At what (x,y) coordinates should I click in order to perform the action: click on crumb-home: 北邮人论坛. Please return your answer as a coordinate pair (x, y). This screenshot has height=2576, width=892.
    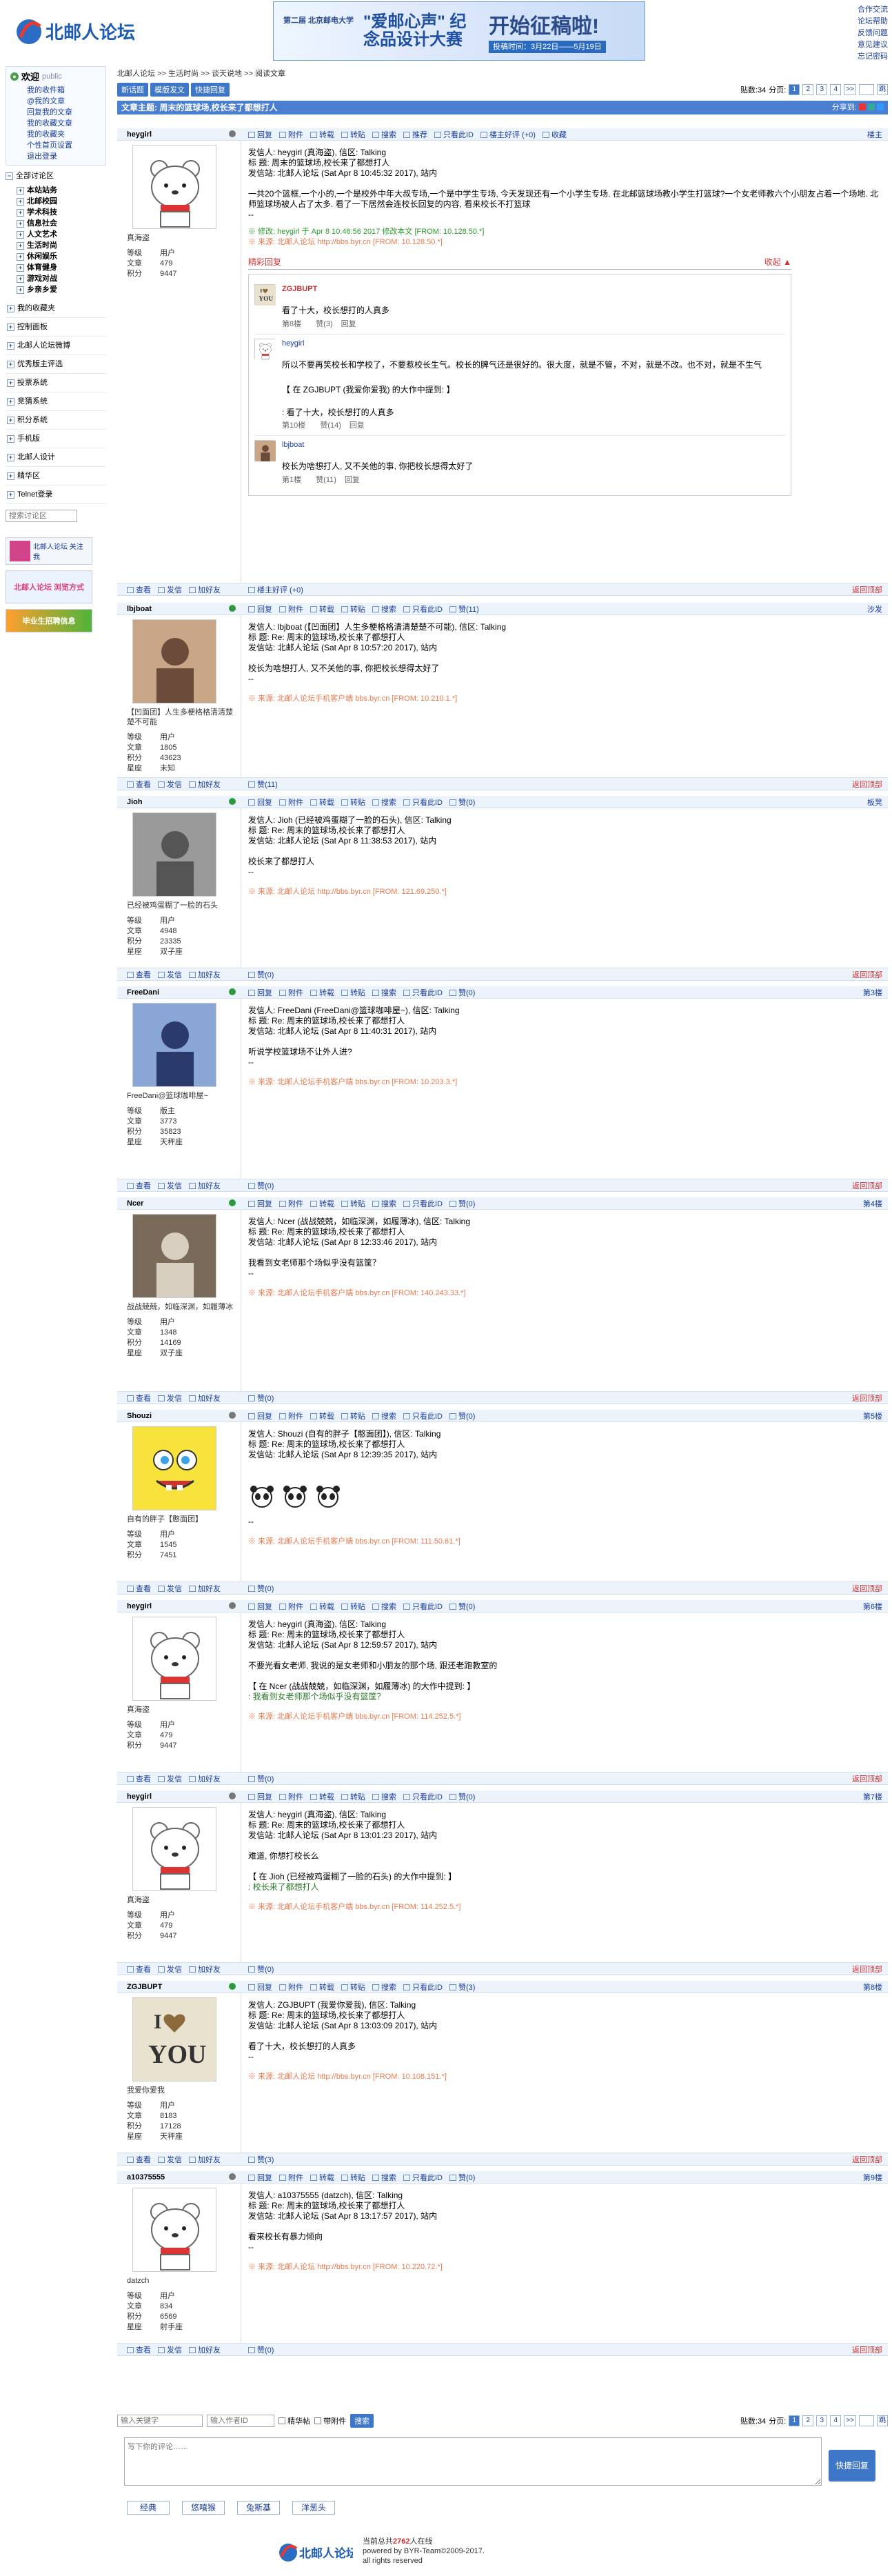
    Looking at the image, I should click on (136, 74).